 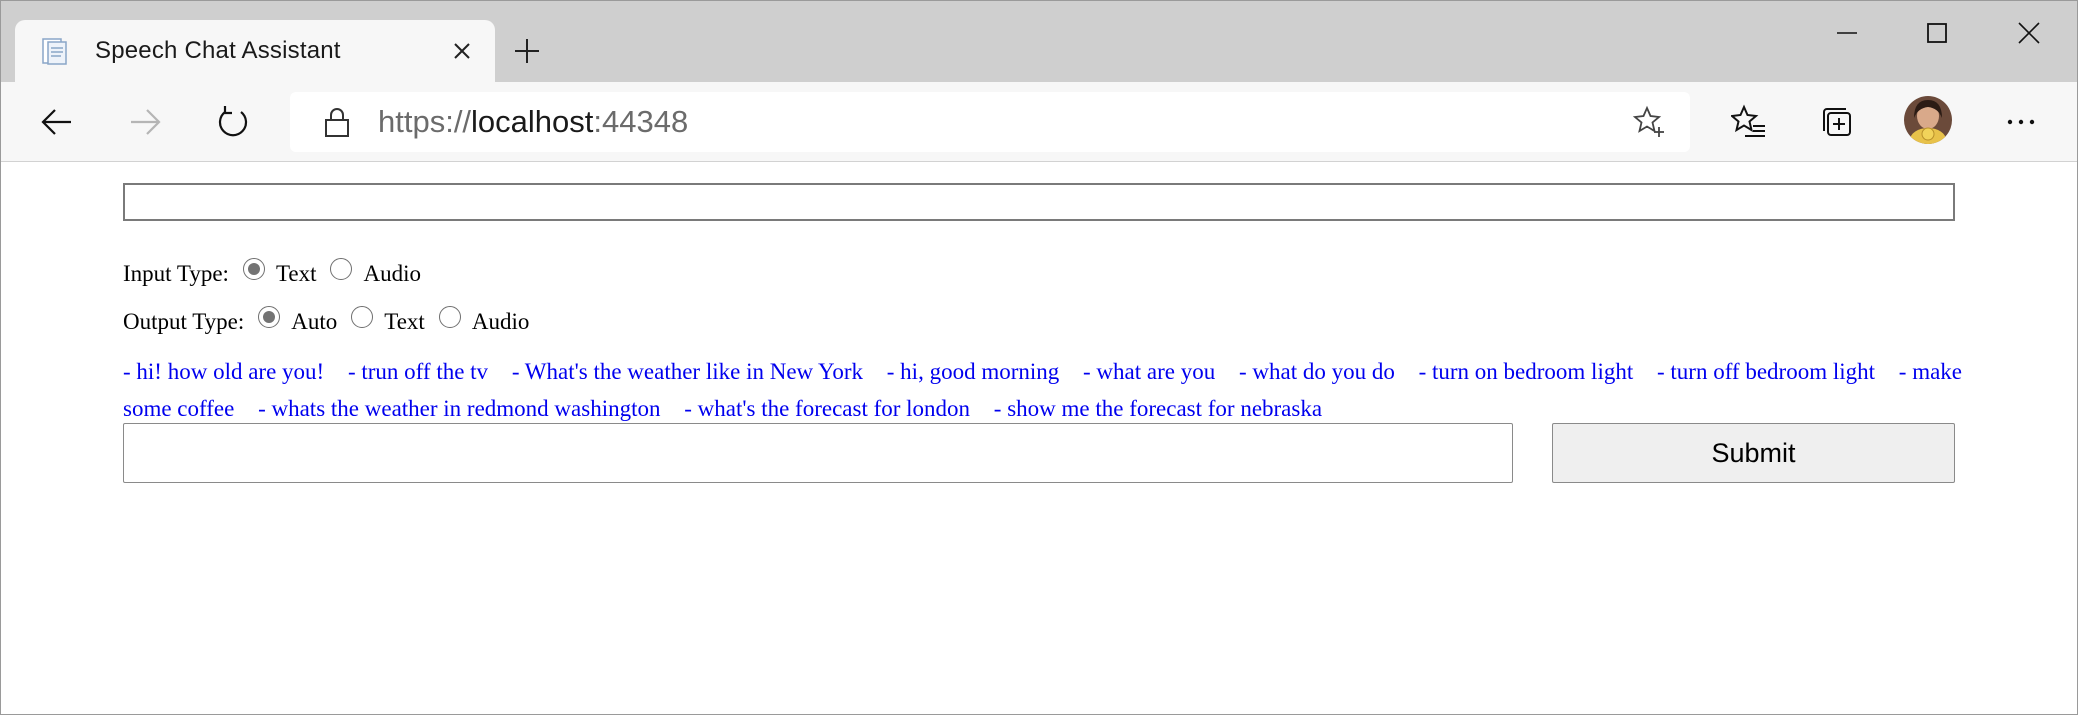 What do you see at coordinates (527, 51) in the screenshot?
I see `new-tab-icon` at bounding box center [527, 51].